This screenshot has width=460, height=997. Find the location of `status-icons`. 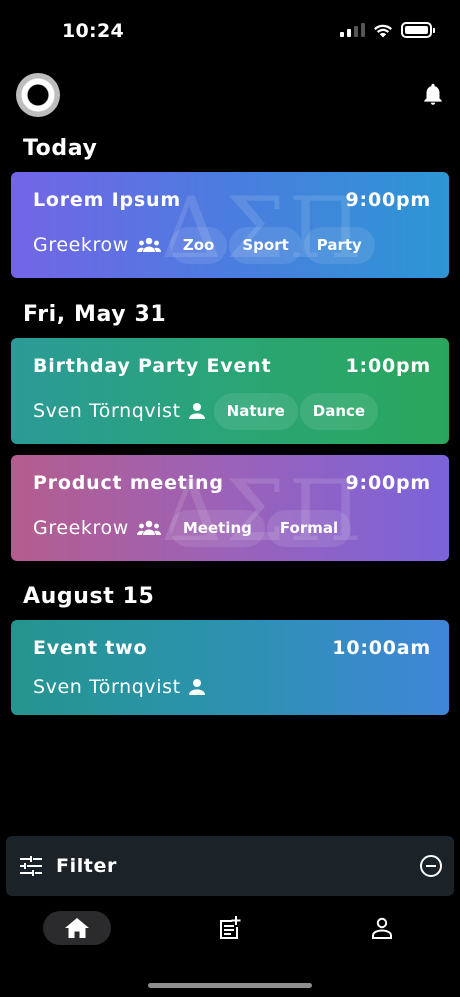

status-icons is located at coordinates (387, 30).